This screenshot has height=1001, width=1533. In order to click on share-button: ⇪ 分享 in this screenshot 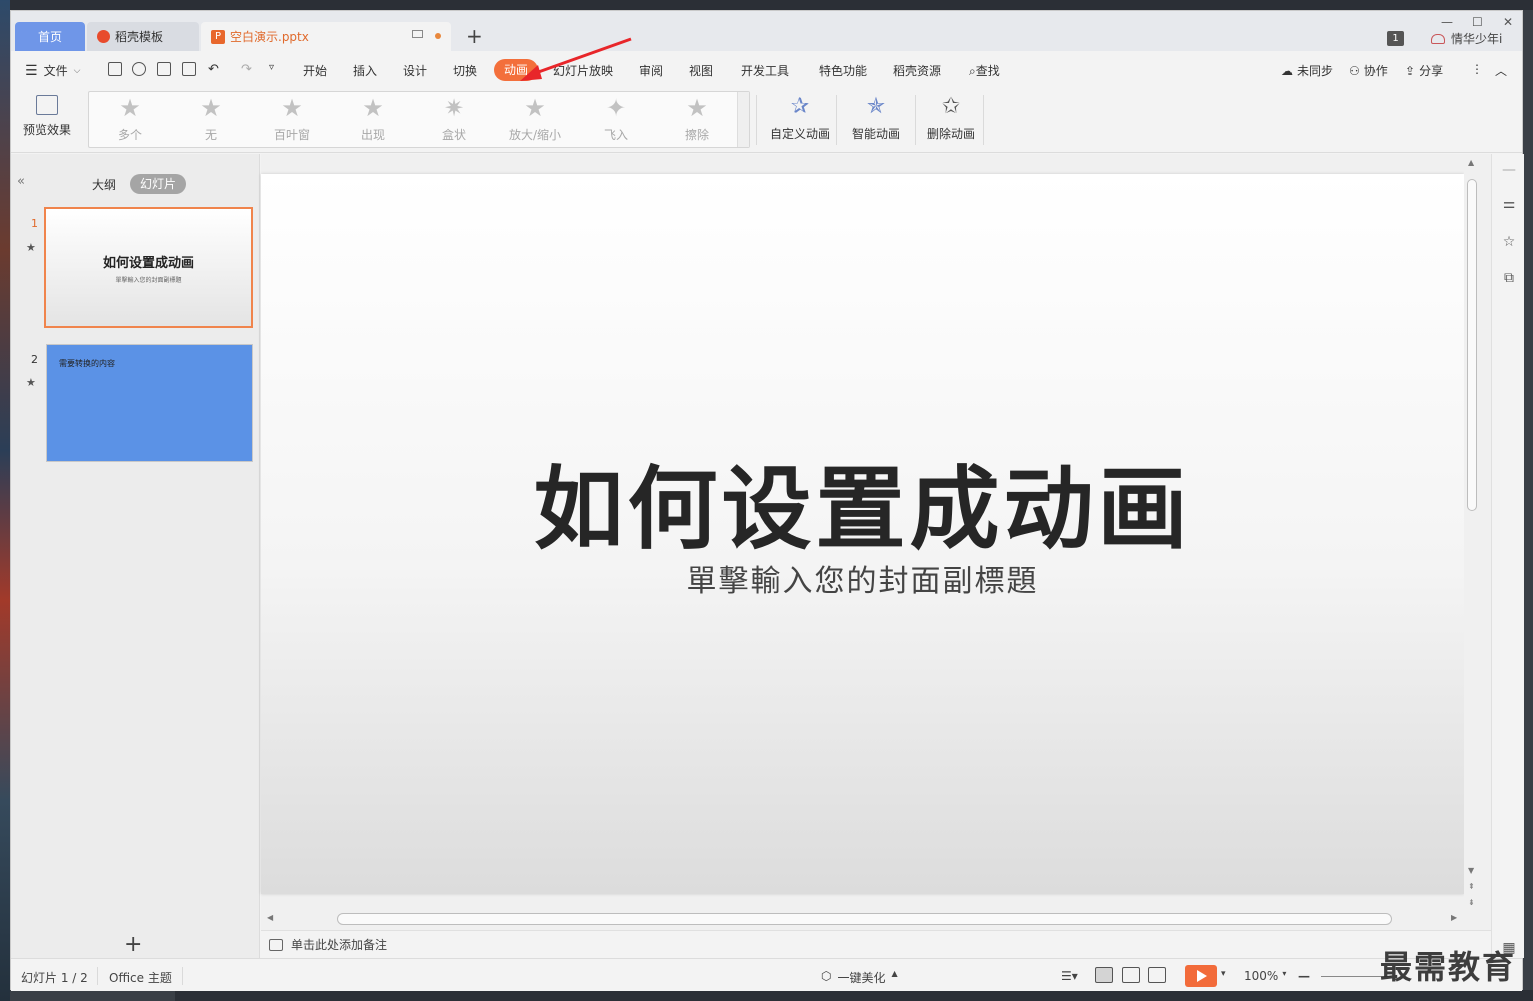, I will do `click(1424, 70)`.